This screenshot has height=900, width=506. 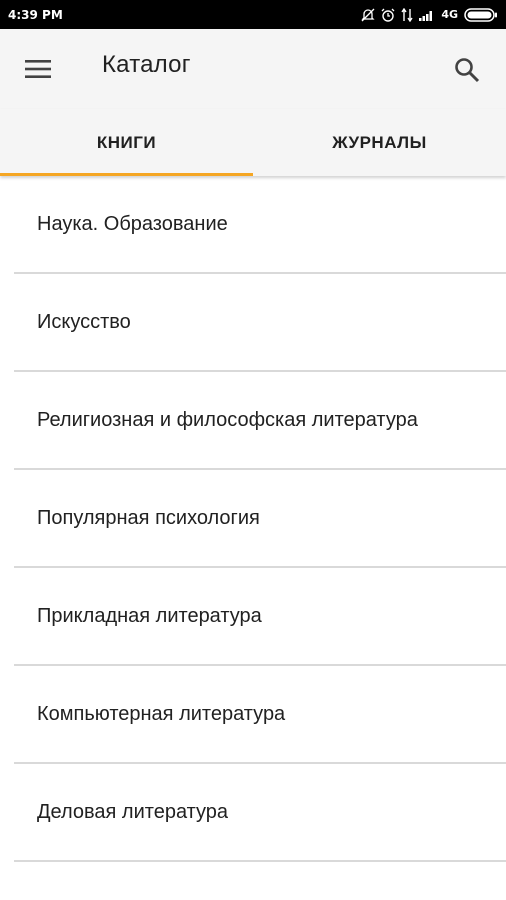 I want to click on status-bar: 4:39 PM 4G, so click(x=253, y=14).